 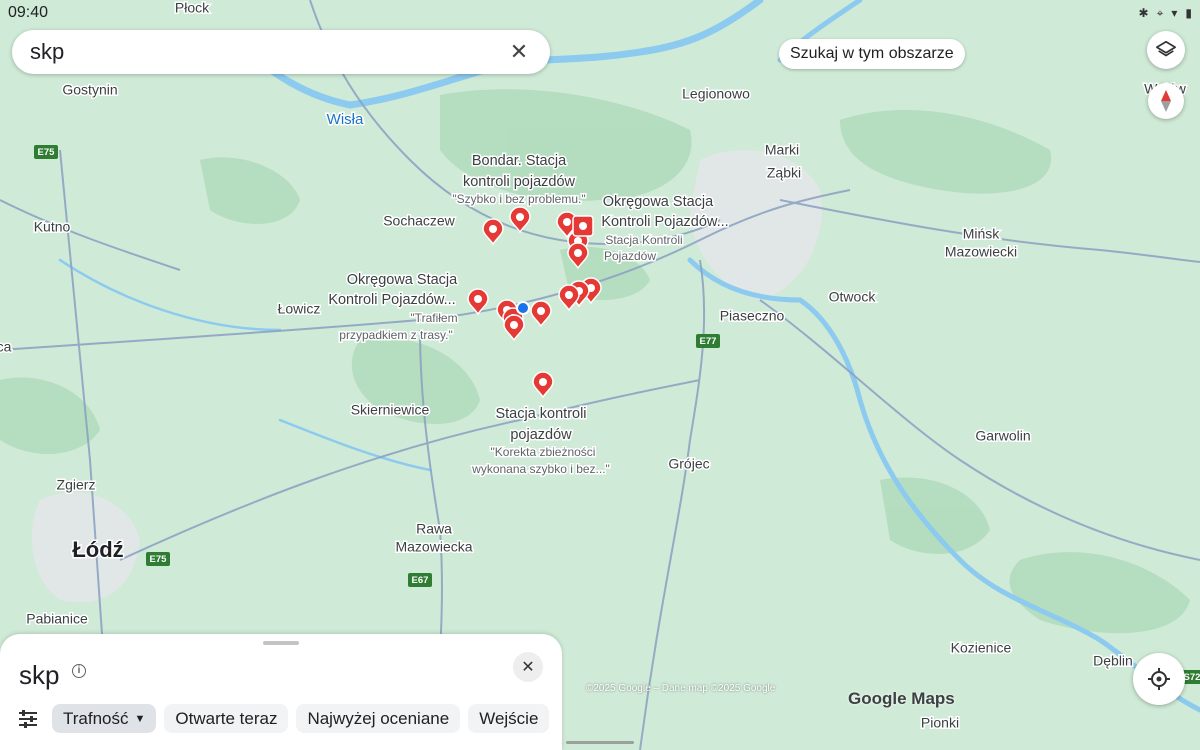 What do you see at coordinates (396, 335) in the screenshot?
I see `poi-label: przypadkiem z trasy."` at bounding box center [396, 335].